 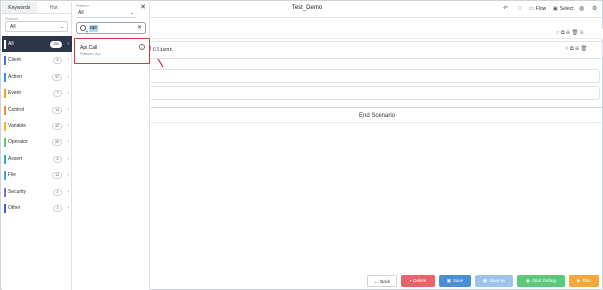 I want to click on client-step-actions: ○⧉⊕🗑, so click(x=577, y=49).